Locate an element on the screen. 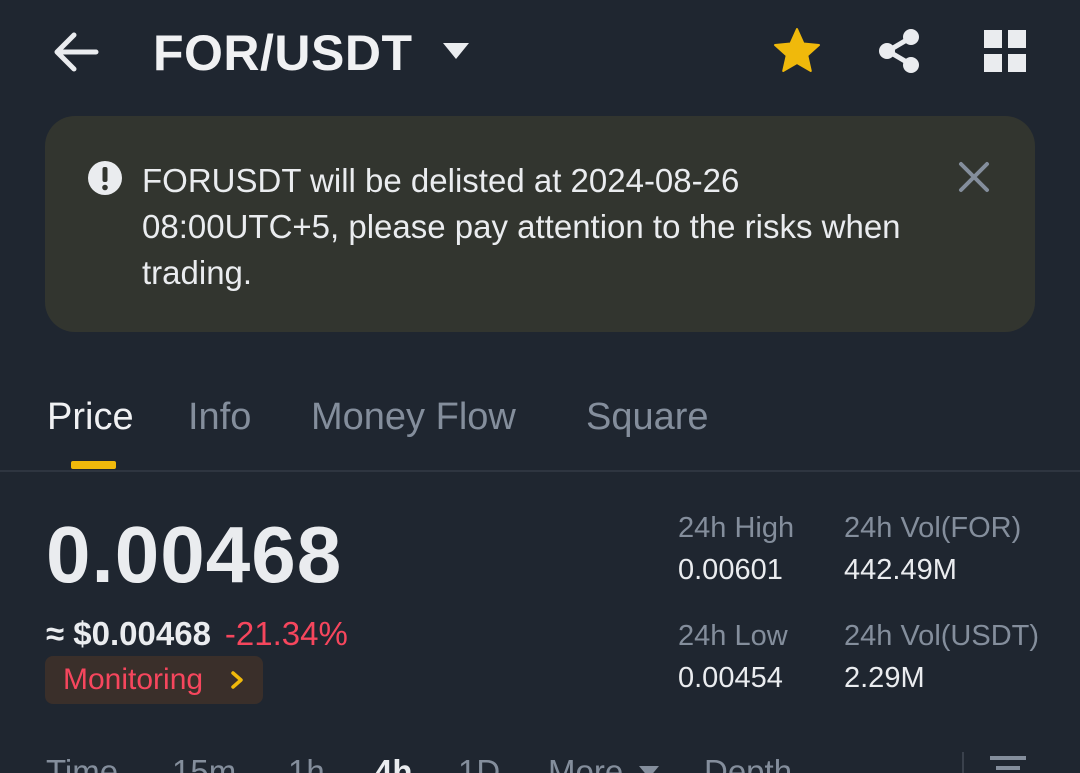 This screenshot has height=773, width=1080. low-label: 24h Low is located at coordinates (733, 636).